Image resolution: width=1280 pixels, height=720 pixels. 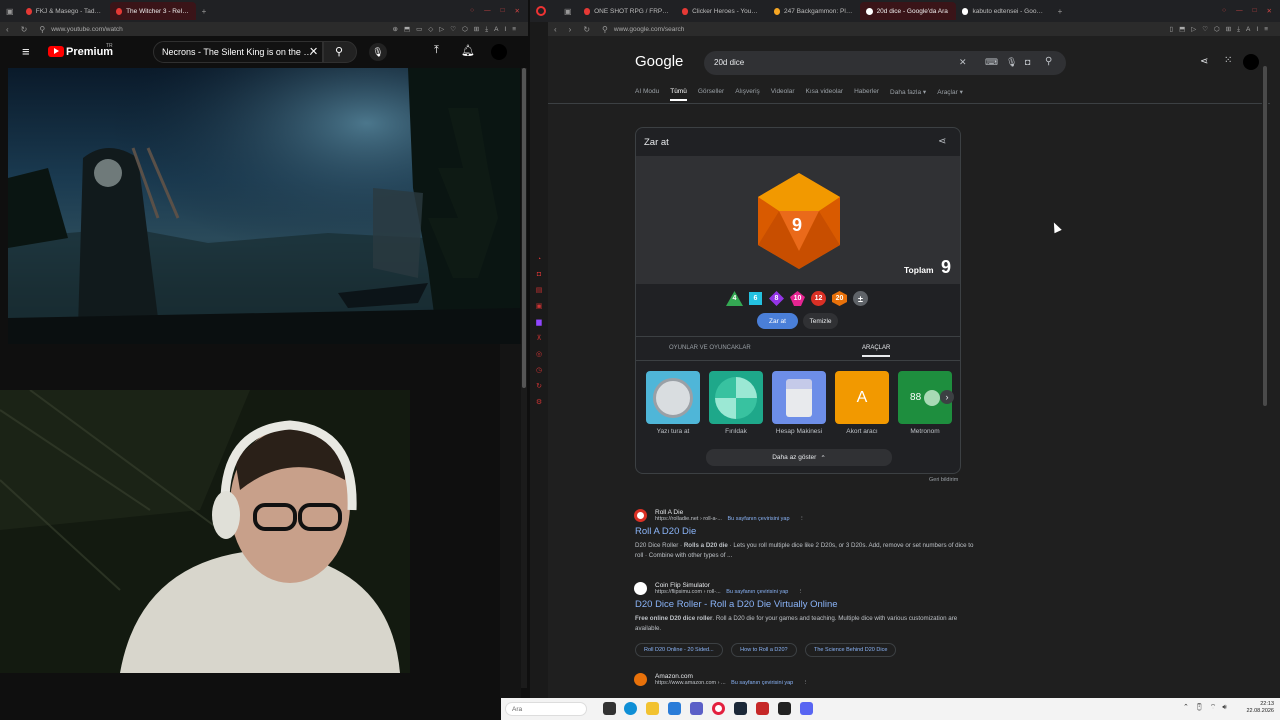 What do you see at coordinates (238, 52) in the screenshot?
I see `youtube-search-input: Necrons - The Silent King is on the Flo` at bounding box center [238, 52].